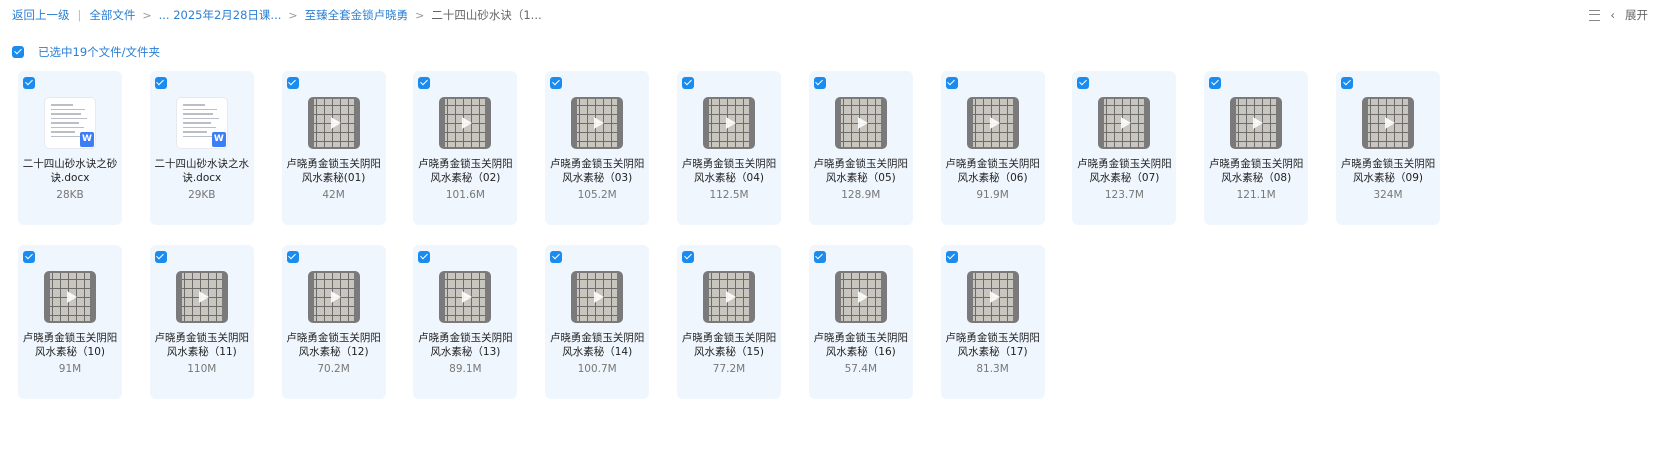 The image size is (1666, 449). I want to click on file-name: 二十四山砂水诀之砂诀.docx, so click(70, 171).